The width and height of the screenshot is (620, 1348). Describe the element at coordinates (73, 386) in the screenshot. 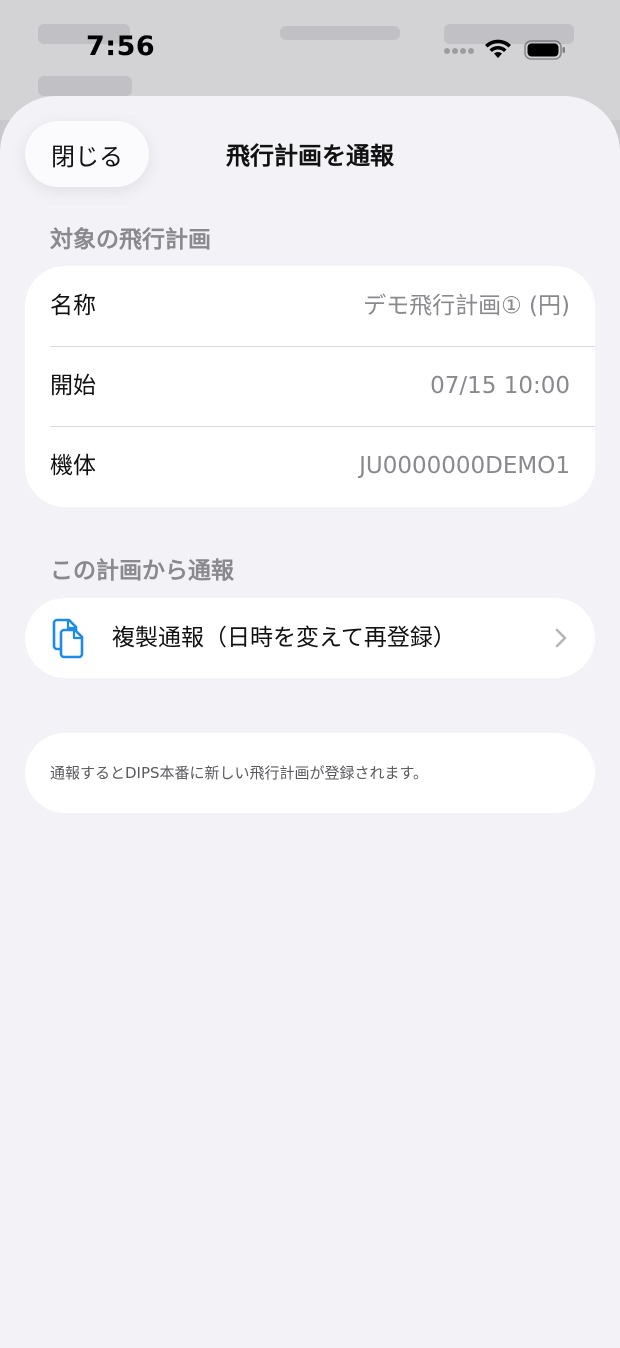

I see `plan-start-label: 開始` at that location.